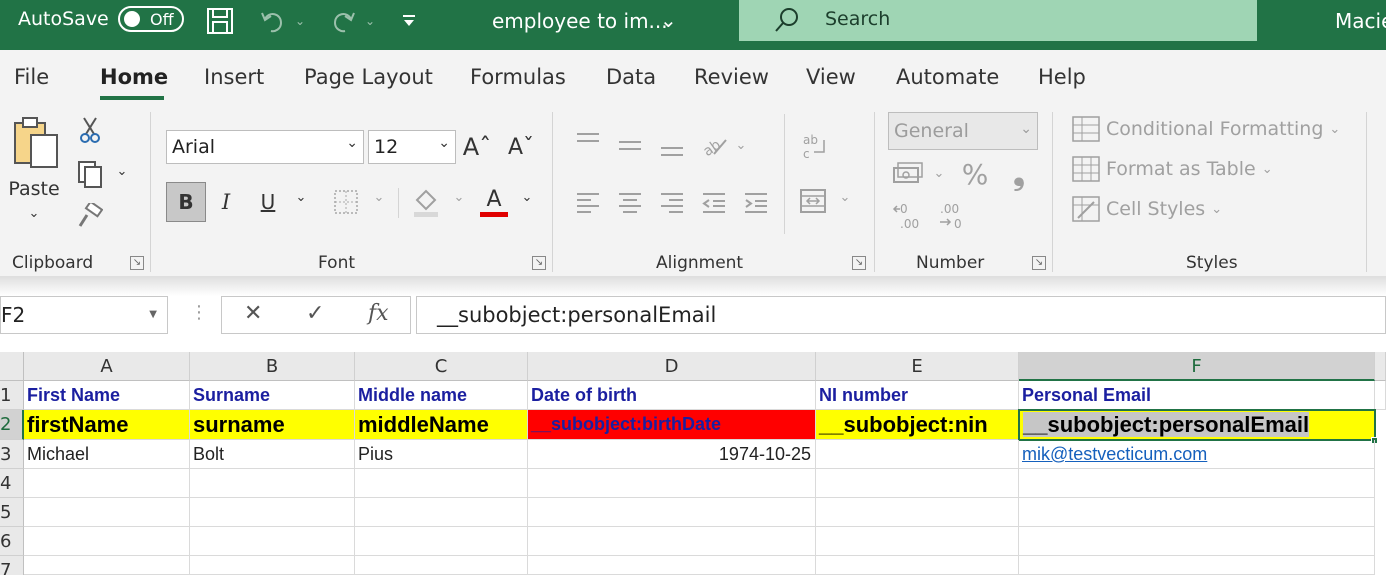 This screenshot has height=575, width=1386. Describe the element at coordinates (90, 216) in the screenshot. I see `format-painter-icon` at that location.